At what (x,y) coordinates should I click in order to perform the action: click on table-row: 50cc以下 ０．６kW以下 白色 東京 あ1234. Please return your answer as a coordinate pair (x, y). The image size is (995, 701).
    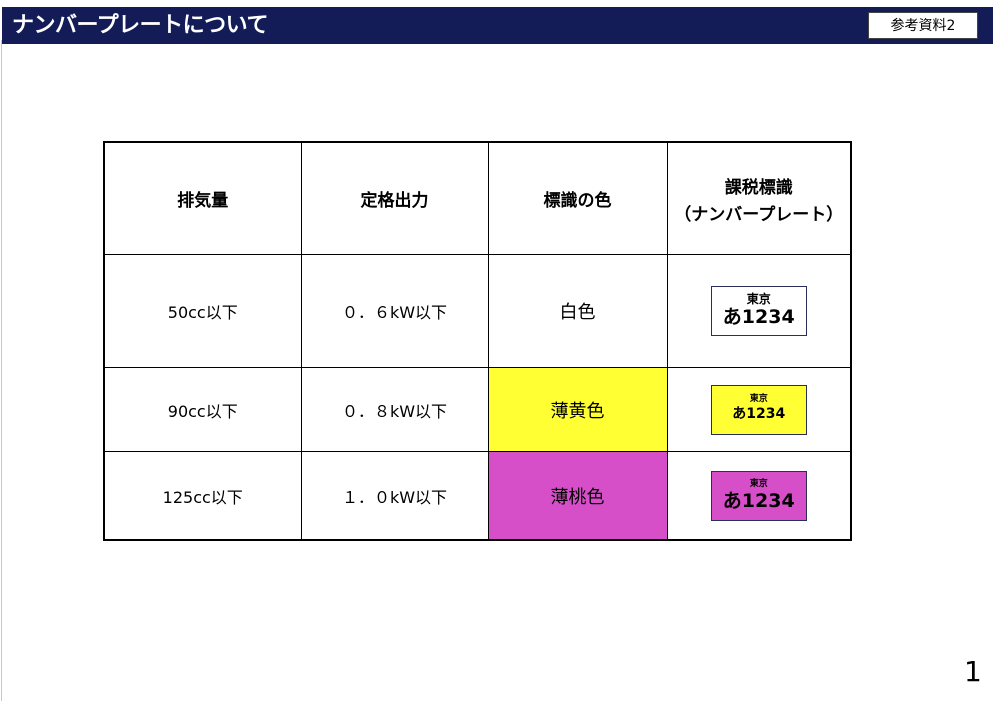
    Looking at the image, I should click on (477, 311).